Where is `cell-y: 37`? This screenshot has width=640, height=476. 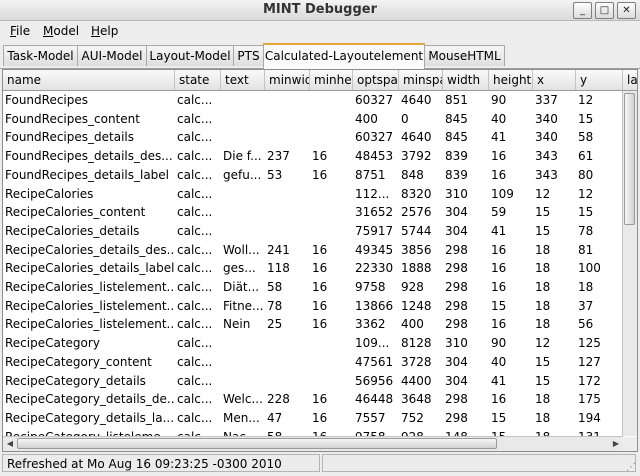 cell-y: 37 is located at coordinates (586, 305).